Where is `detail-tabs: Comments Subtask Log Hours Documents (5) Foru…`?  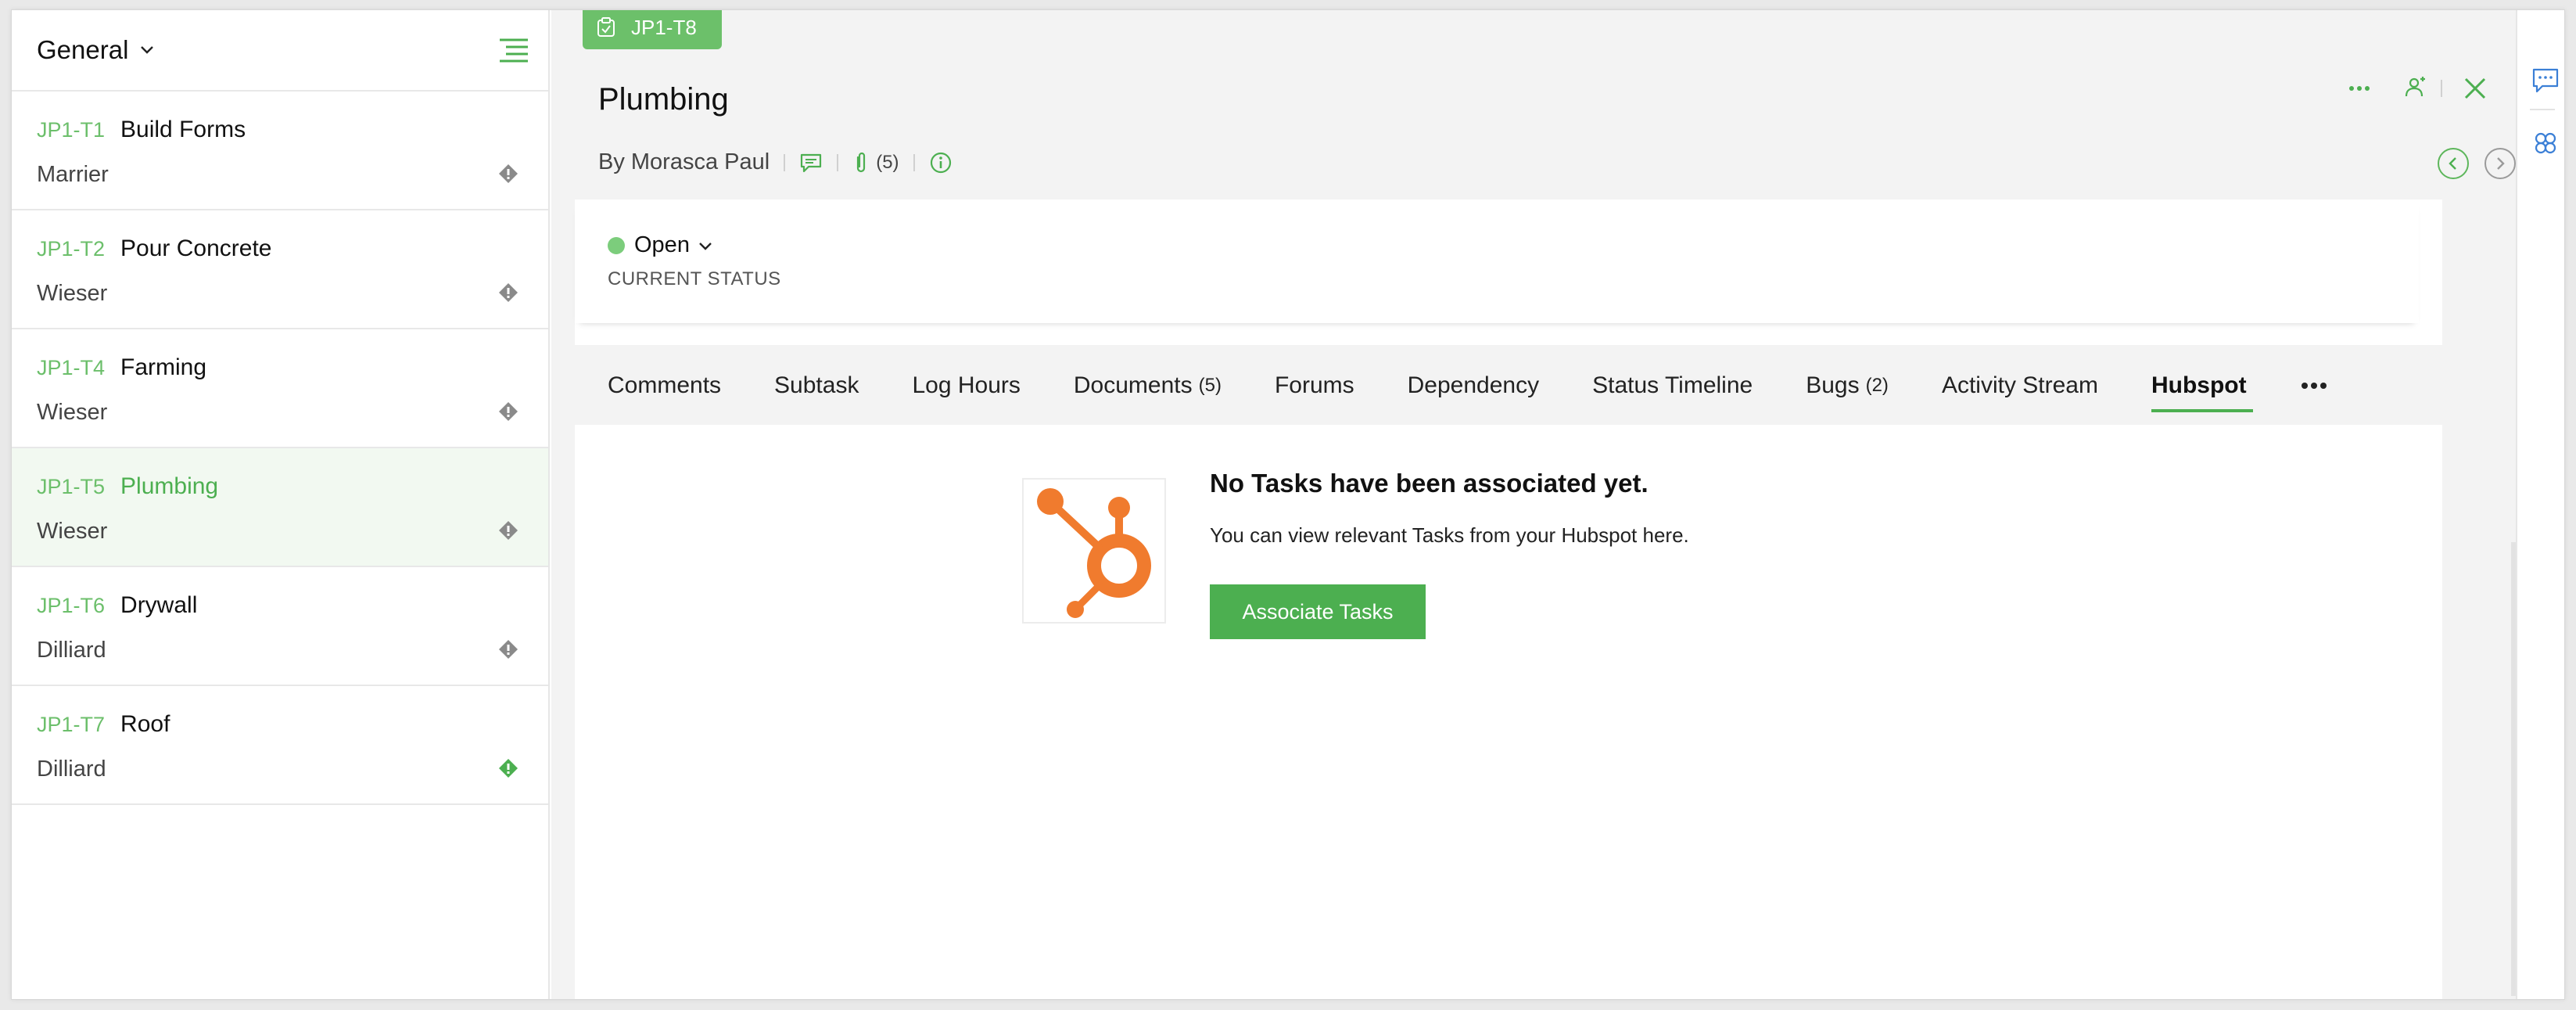 detail-tabs: Comments Subtask Log Hours Documents (5) Foru… is located at coordinates (1508, 386).